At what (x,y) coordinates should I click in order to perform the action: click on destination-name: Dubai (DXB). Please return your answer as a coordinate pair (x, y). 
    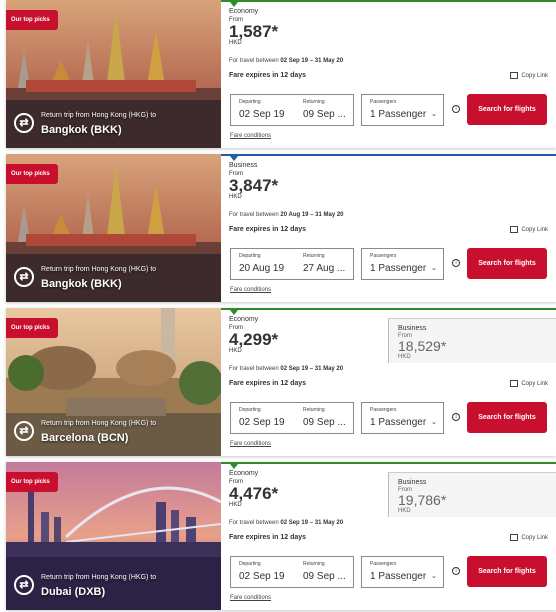
    Looking at the image, I should click on (73, 592).